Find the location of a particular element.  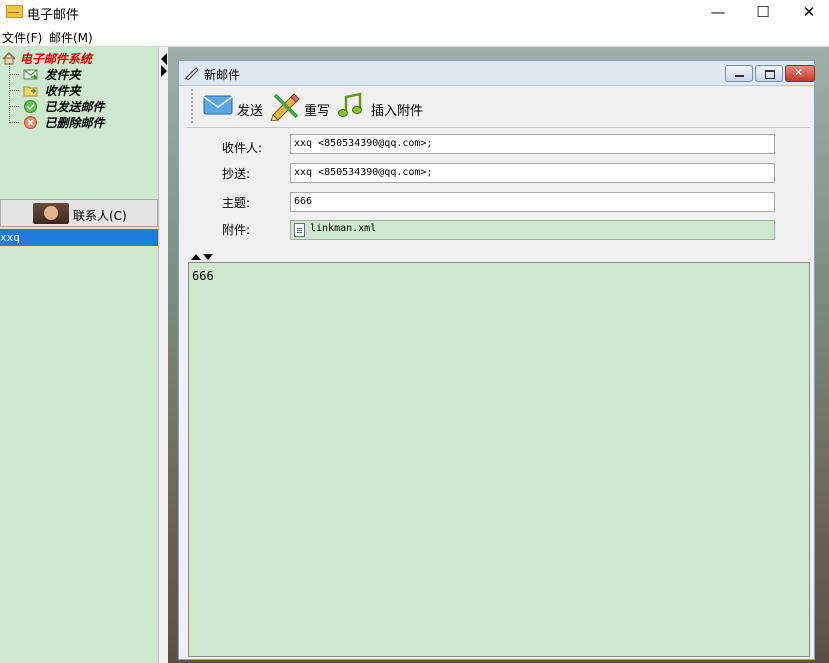

deleted-x-icon is located at coordinates (30, 122).